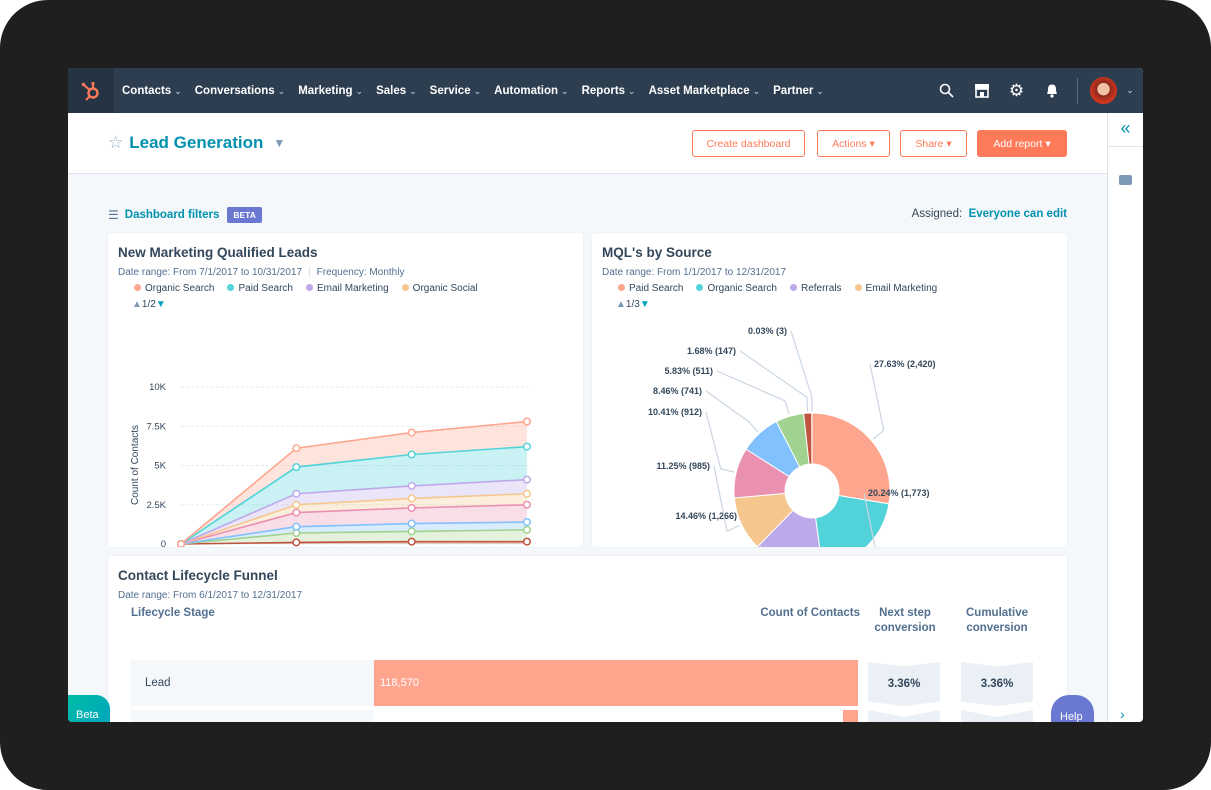  I want to click on slice-label: 20.24% (1,773), so click(899, 493).